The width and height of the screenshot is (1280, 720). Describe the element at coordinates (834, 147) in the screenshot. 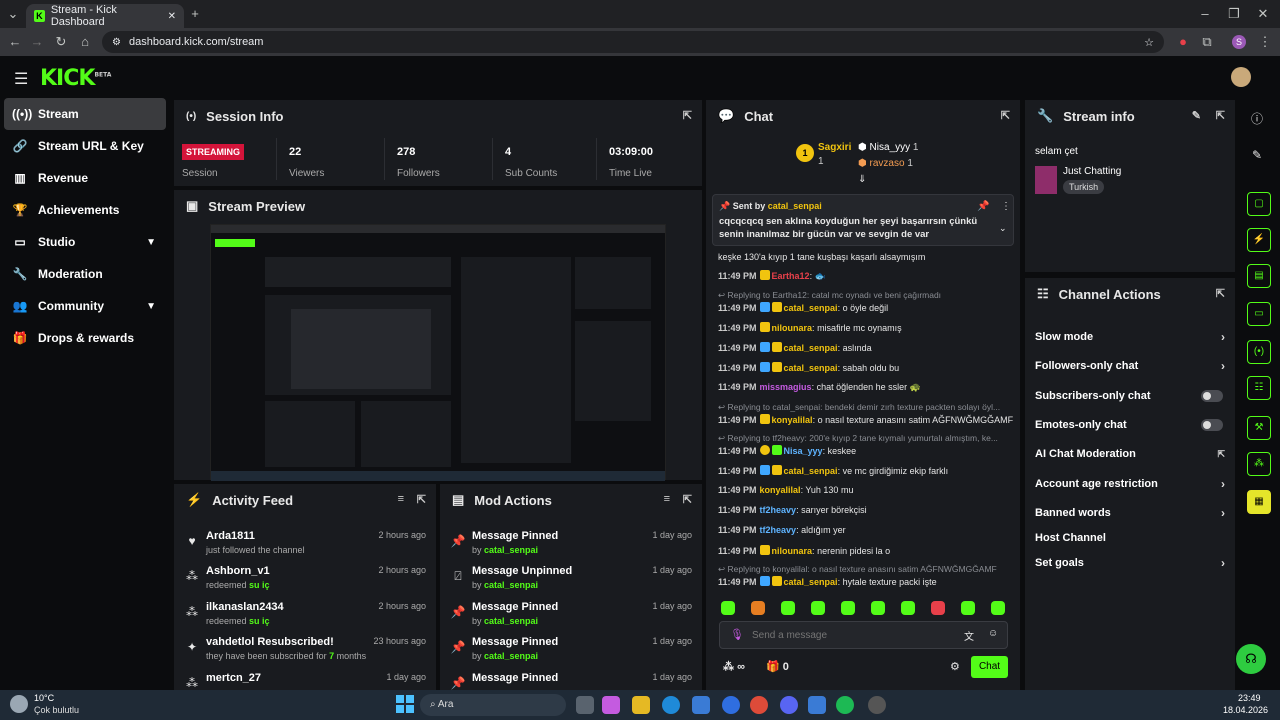

I see `top-gifter-1: Sagxiri` at that location.